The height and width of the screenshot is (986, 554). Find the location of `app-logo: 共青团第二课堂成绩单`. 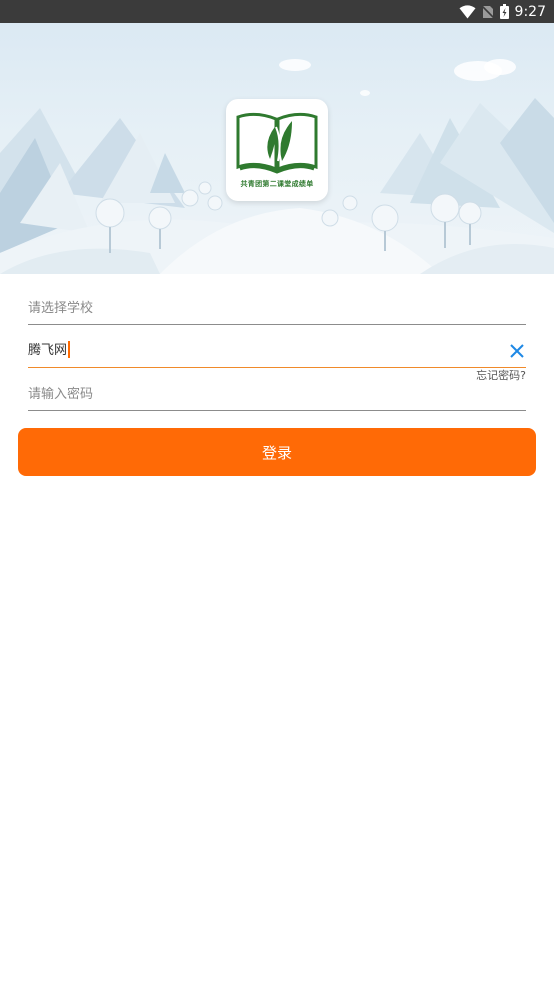

app-logo: 共青团第二课堂成绩单 is located at coordinates (277, 150).